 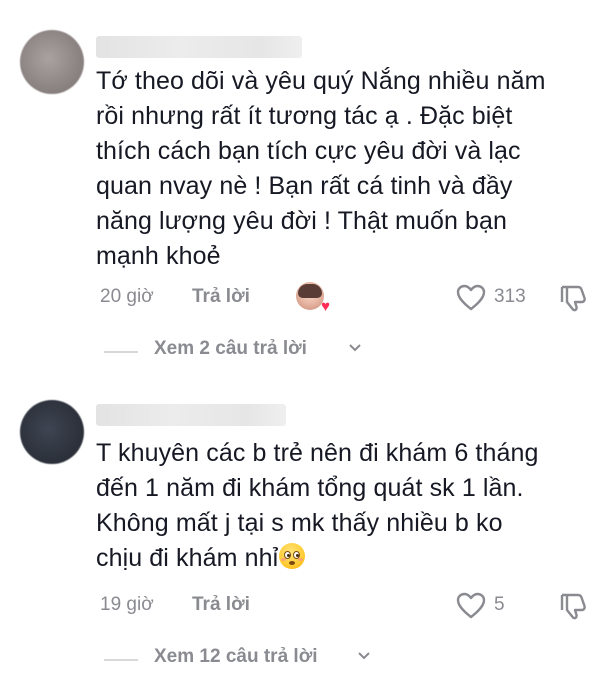 What do you see at coordinates (304, 116) in the screenshot?
I see `comment-line: rồi nhưng rất ít tương tác ạ . Đặc biệt` at bounding box center [304, 116].